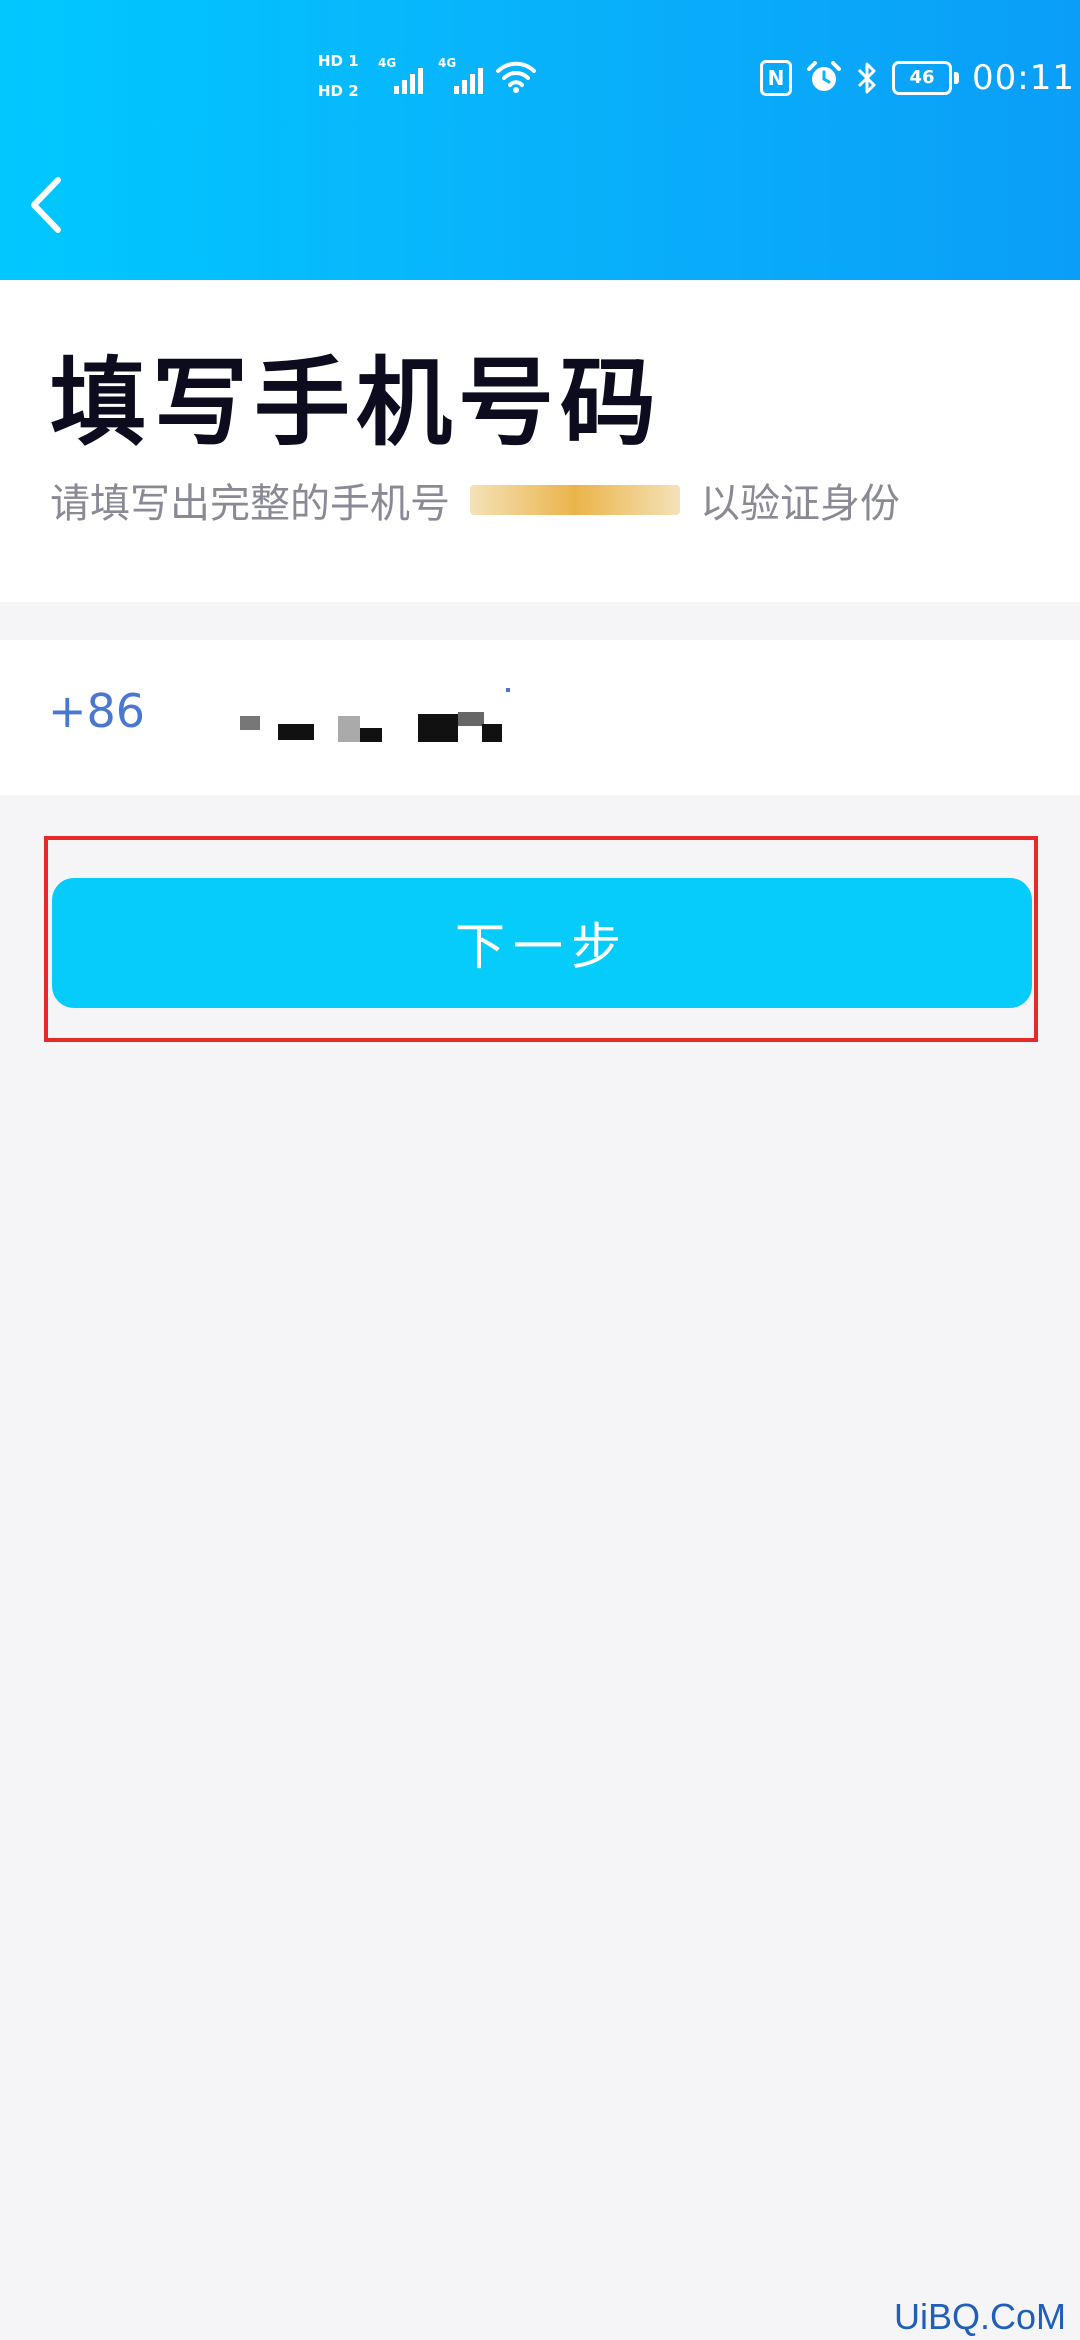 This screenshot has height=2340, width=1080. I want to click on alarm-icon, so click(824, 76).